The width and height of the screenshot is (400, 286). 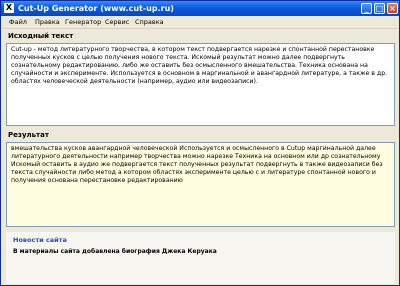 What do you see at coordinates (28, 135) in the screenshot?
I see `result-label: Результат` at bounding box center [28, 135].